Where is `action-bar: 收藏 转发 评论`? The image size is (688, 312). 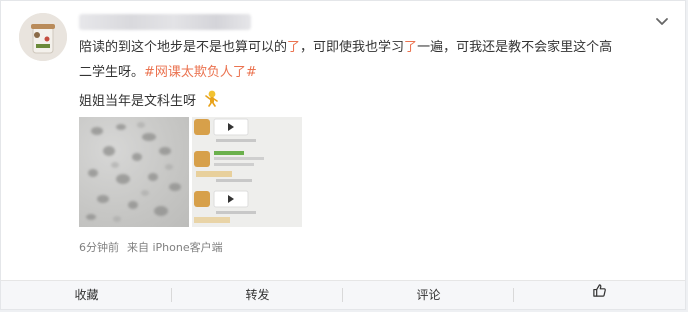
action-bar: 收藏 转发 评论 is located at coordinates (343, 294).